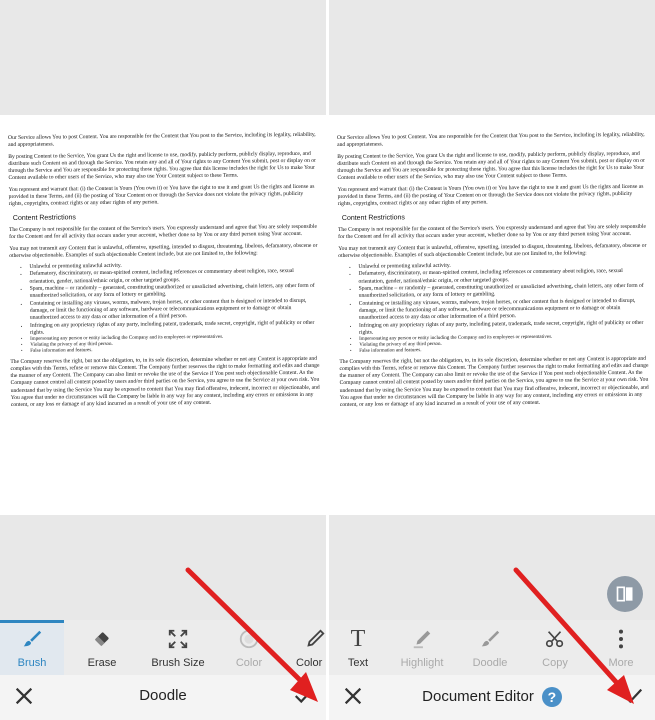 Image resolution: width=655 pixels, height=720 pixels. Describe the element at coordinates (249, 663) in the screenshot. I see `tool-label: Color` at that location.